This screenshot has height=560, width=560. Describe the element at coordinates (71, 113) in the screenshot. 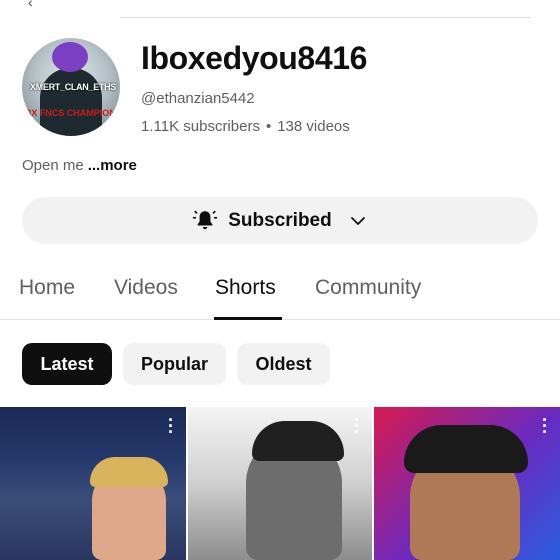

I see `avatar-text-bottom: 3X FNCS CHAMPION` at that location.